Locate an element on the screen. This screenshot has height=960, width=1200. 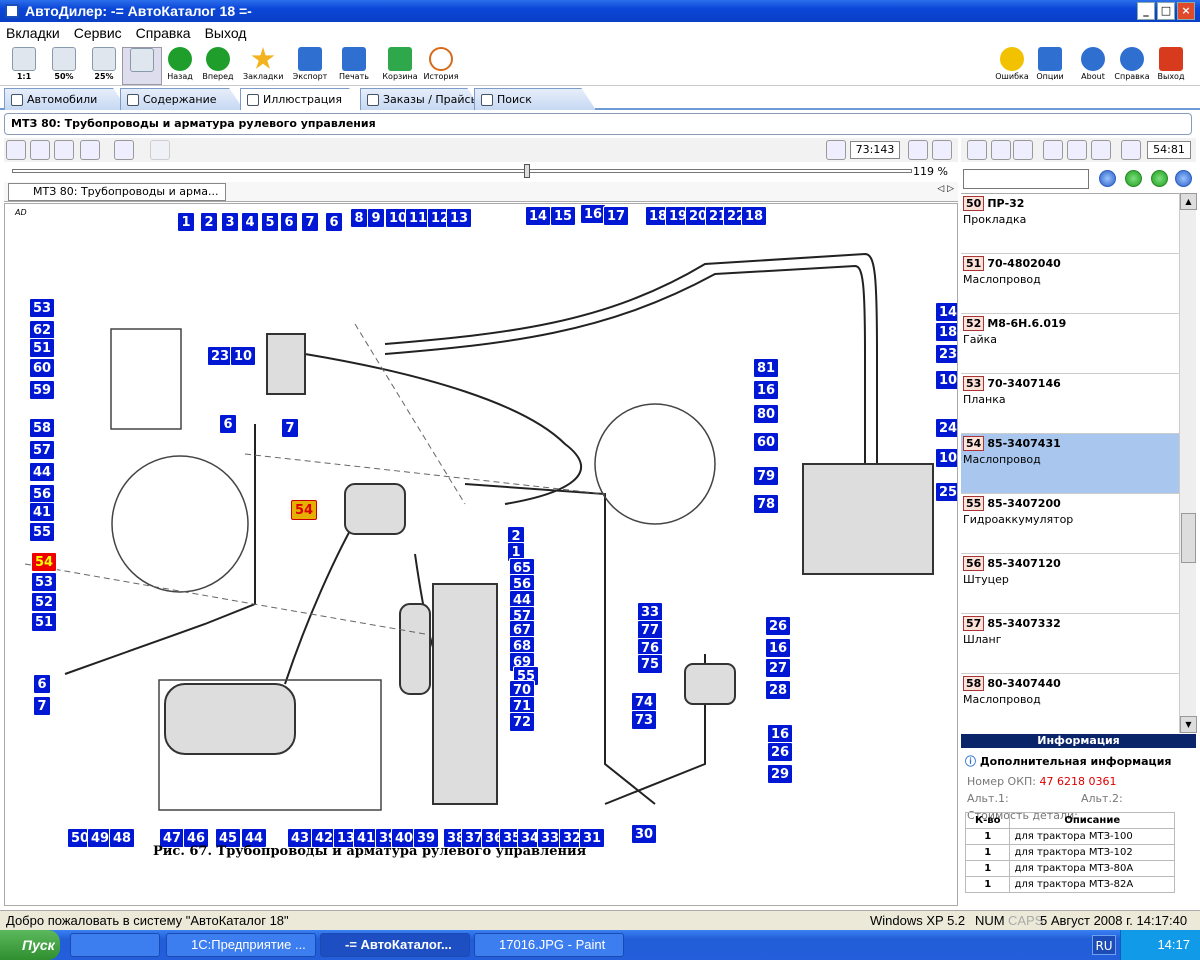
error-button: Ошибка is located at coordinates (1012, 66).